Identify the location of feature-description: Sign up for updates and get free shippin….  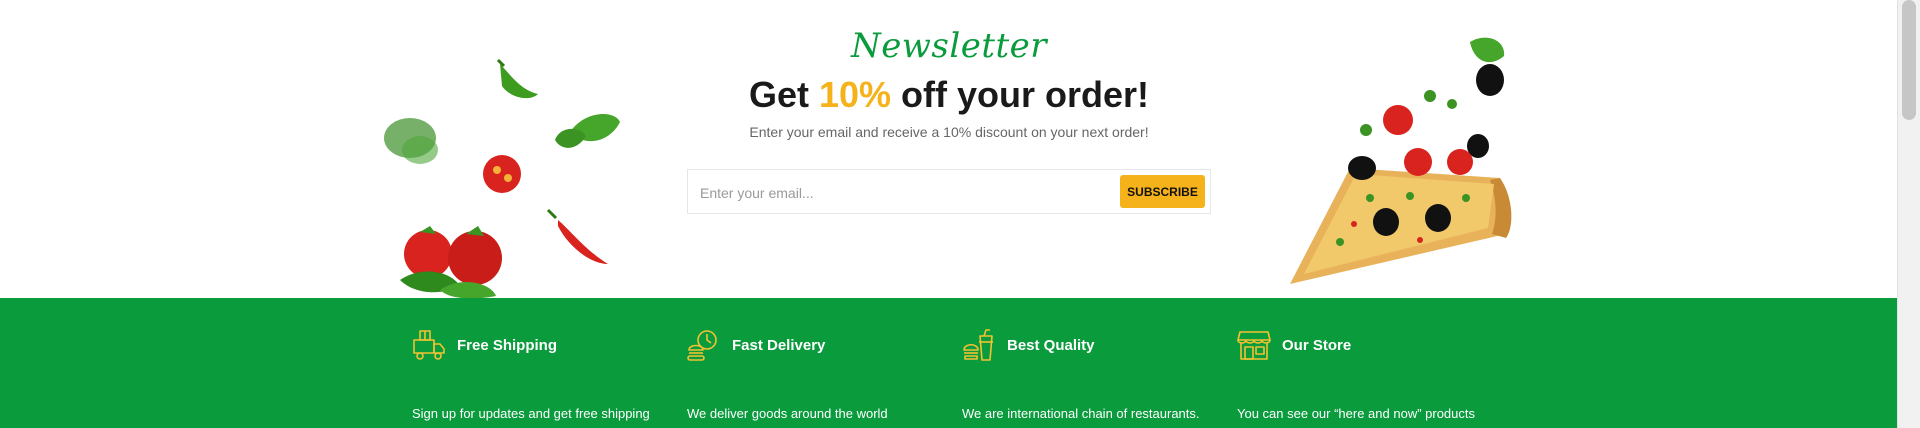
(531, 413).